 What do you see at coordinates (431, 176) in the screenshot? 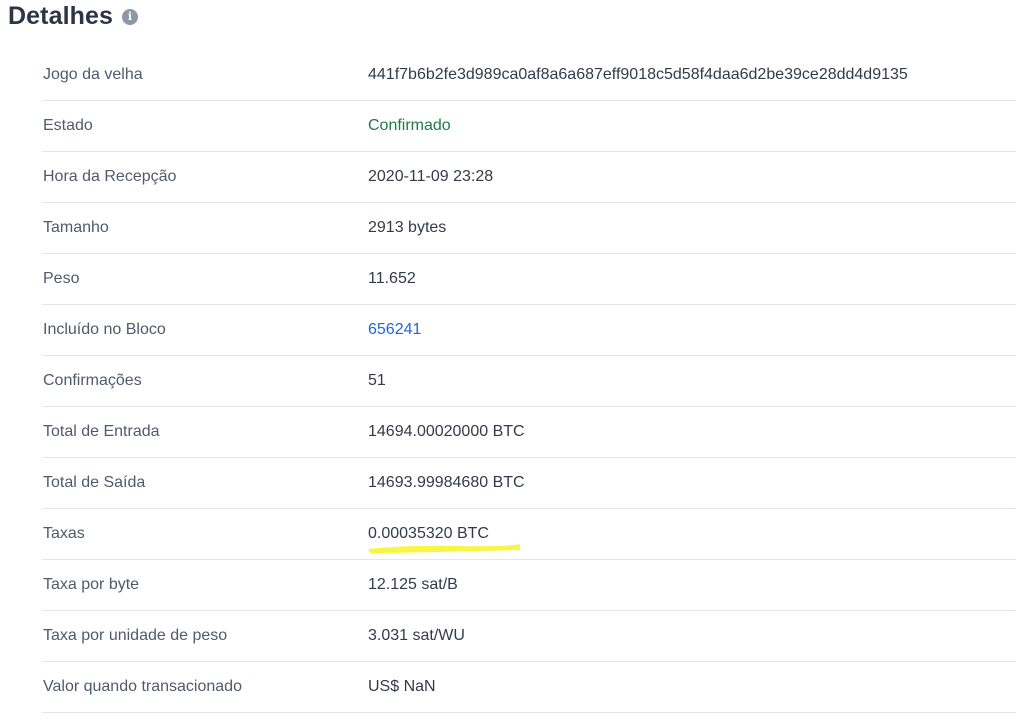
I see `received-time-value: 2020-11-09 23:28` at bounding box center [431, 176].